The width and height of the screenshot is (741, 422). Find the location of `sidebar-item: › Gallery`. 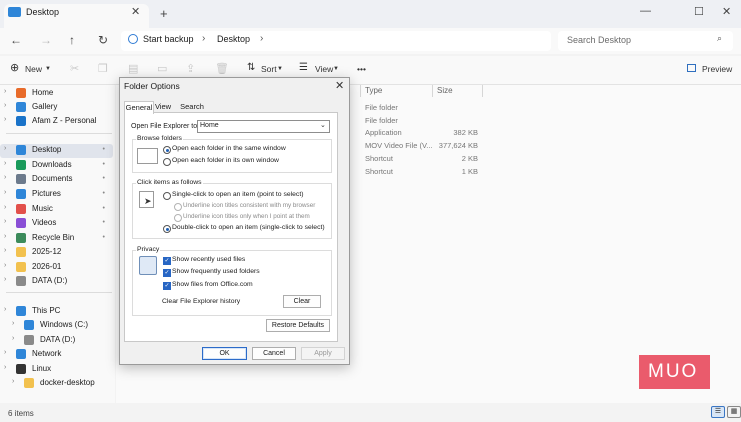

sidebar-item: › Gallery is located at coordinates (56, 108).